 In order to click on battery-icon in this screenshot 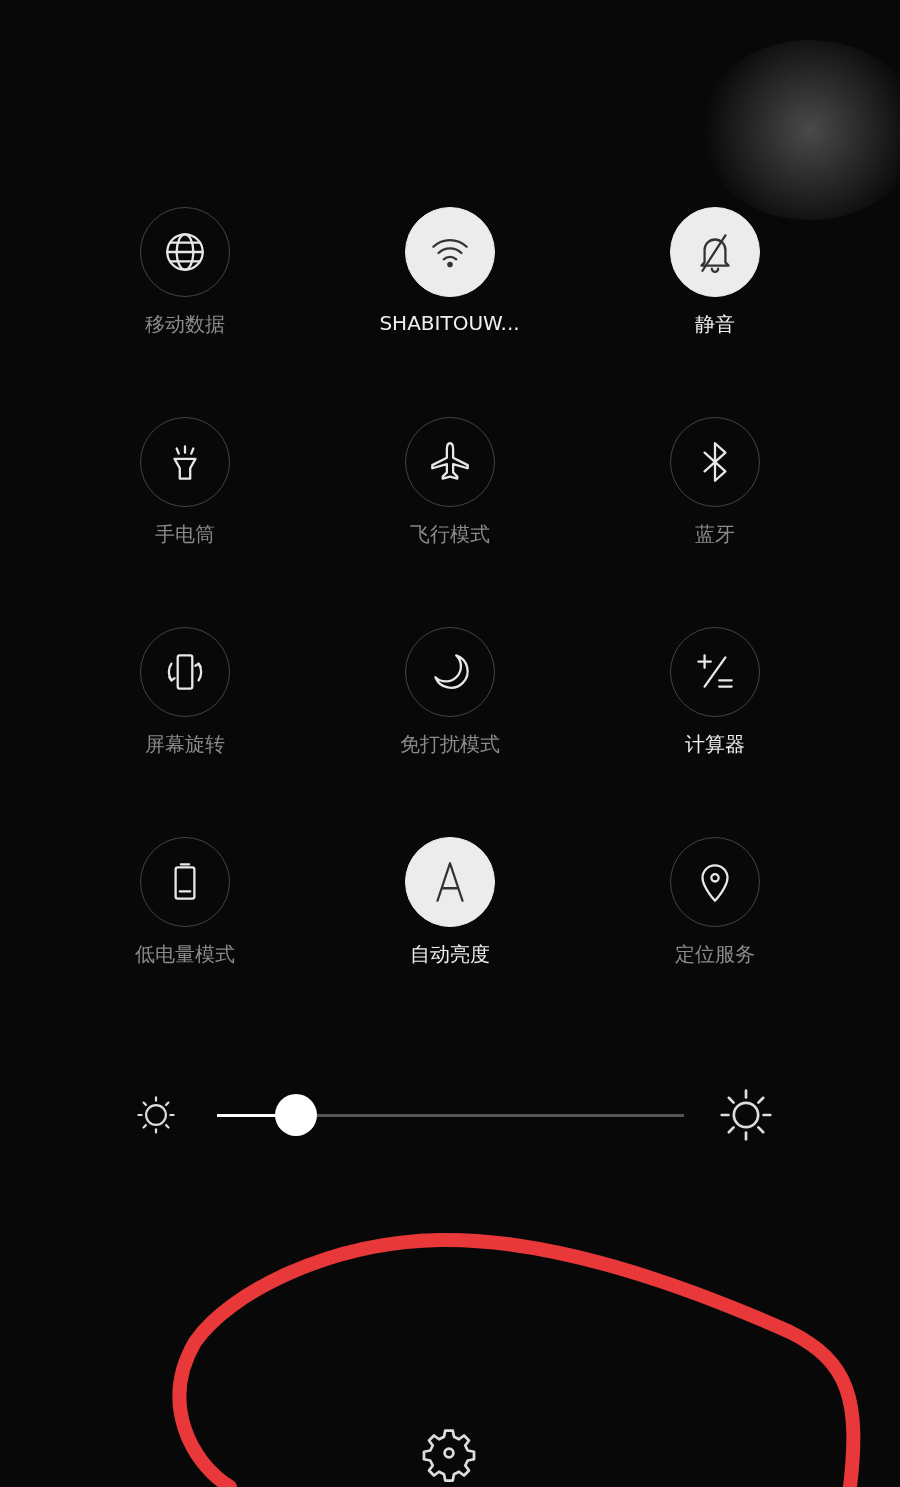, I will do `click(185, 881)`.